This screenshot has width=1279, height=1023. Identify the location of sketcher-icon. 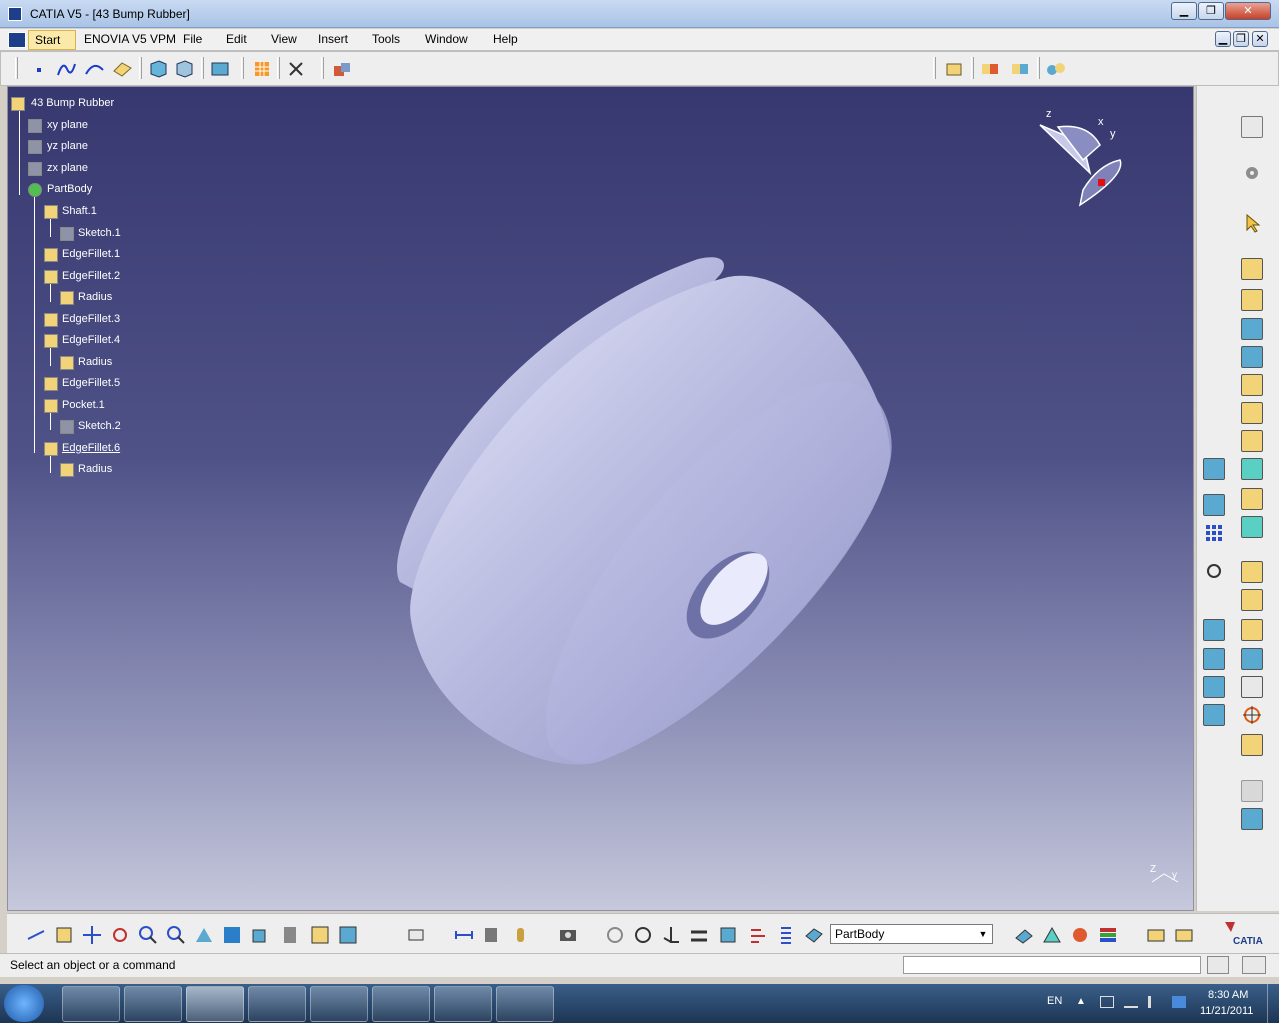
(184, 69).